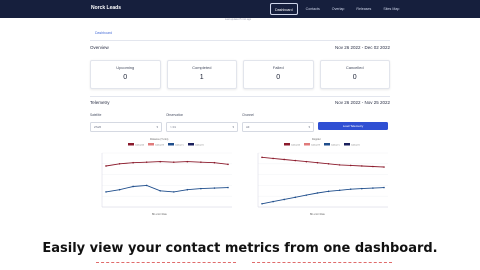 The image size is (480, 270). I want to click on distance-chart: Contact A Contact B Contact C Contact D, so click(166, 175).